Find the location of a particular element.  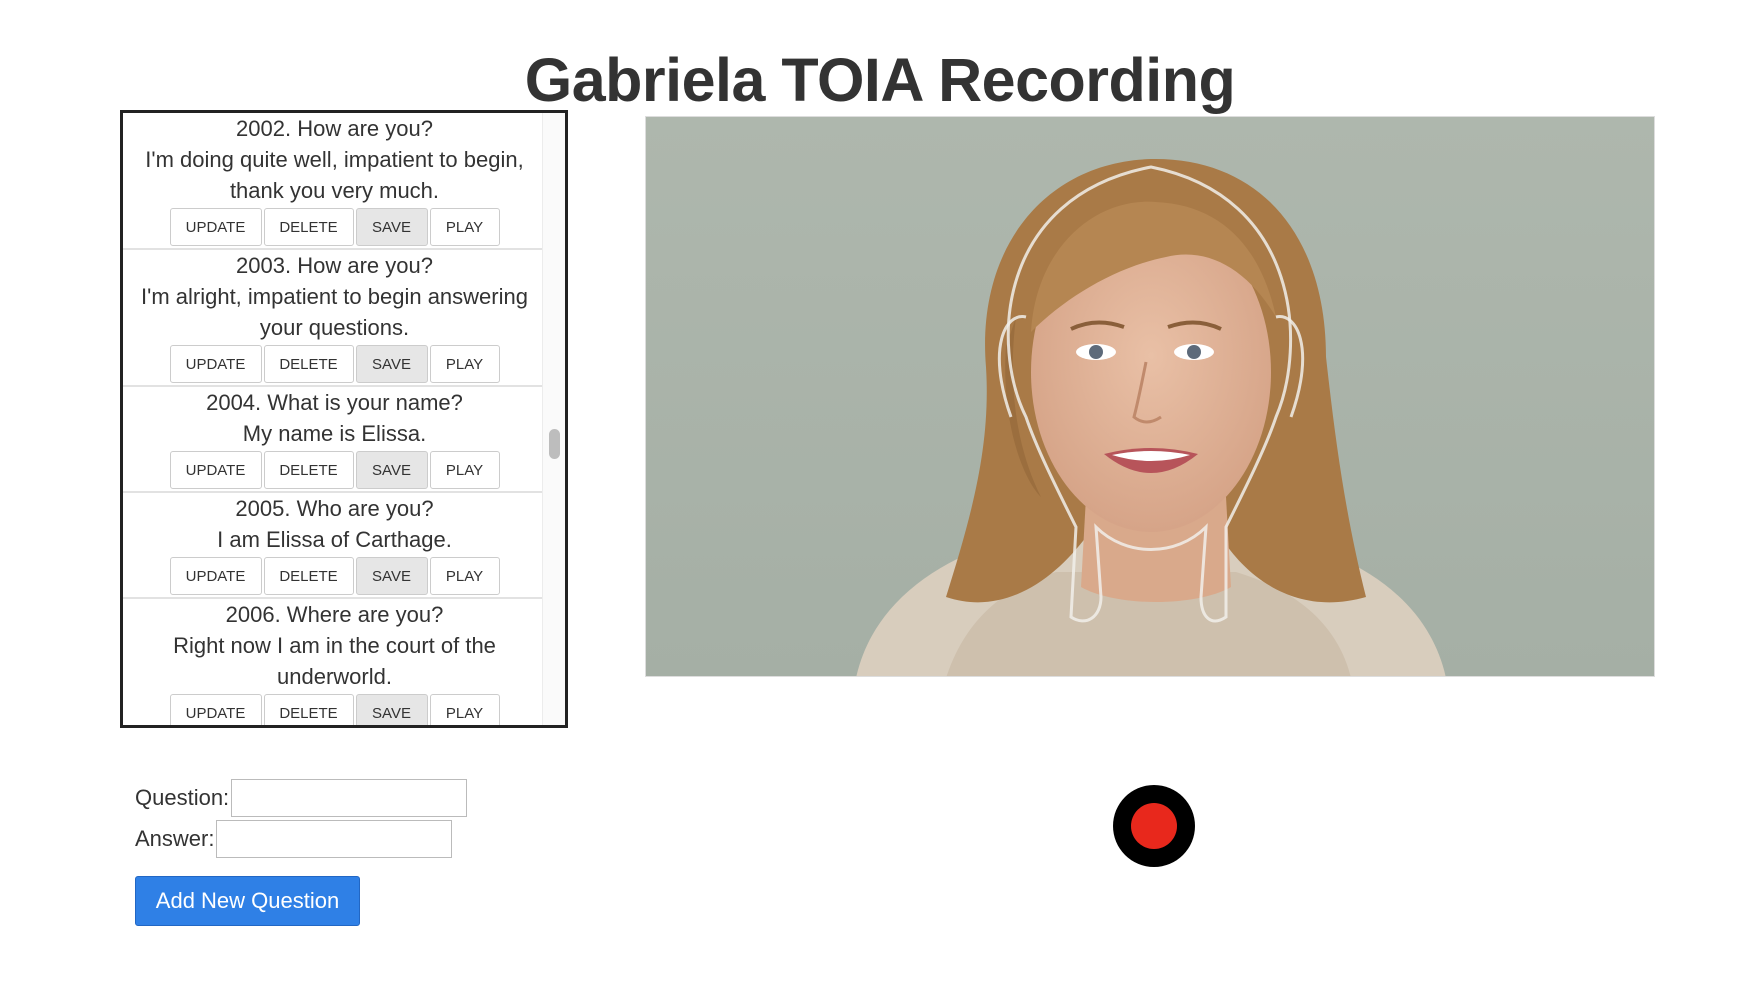

scrollbar-thumb is located at coordinates (554, 444).